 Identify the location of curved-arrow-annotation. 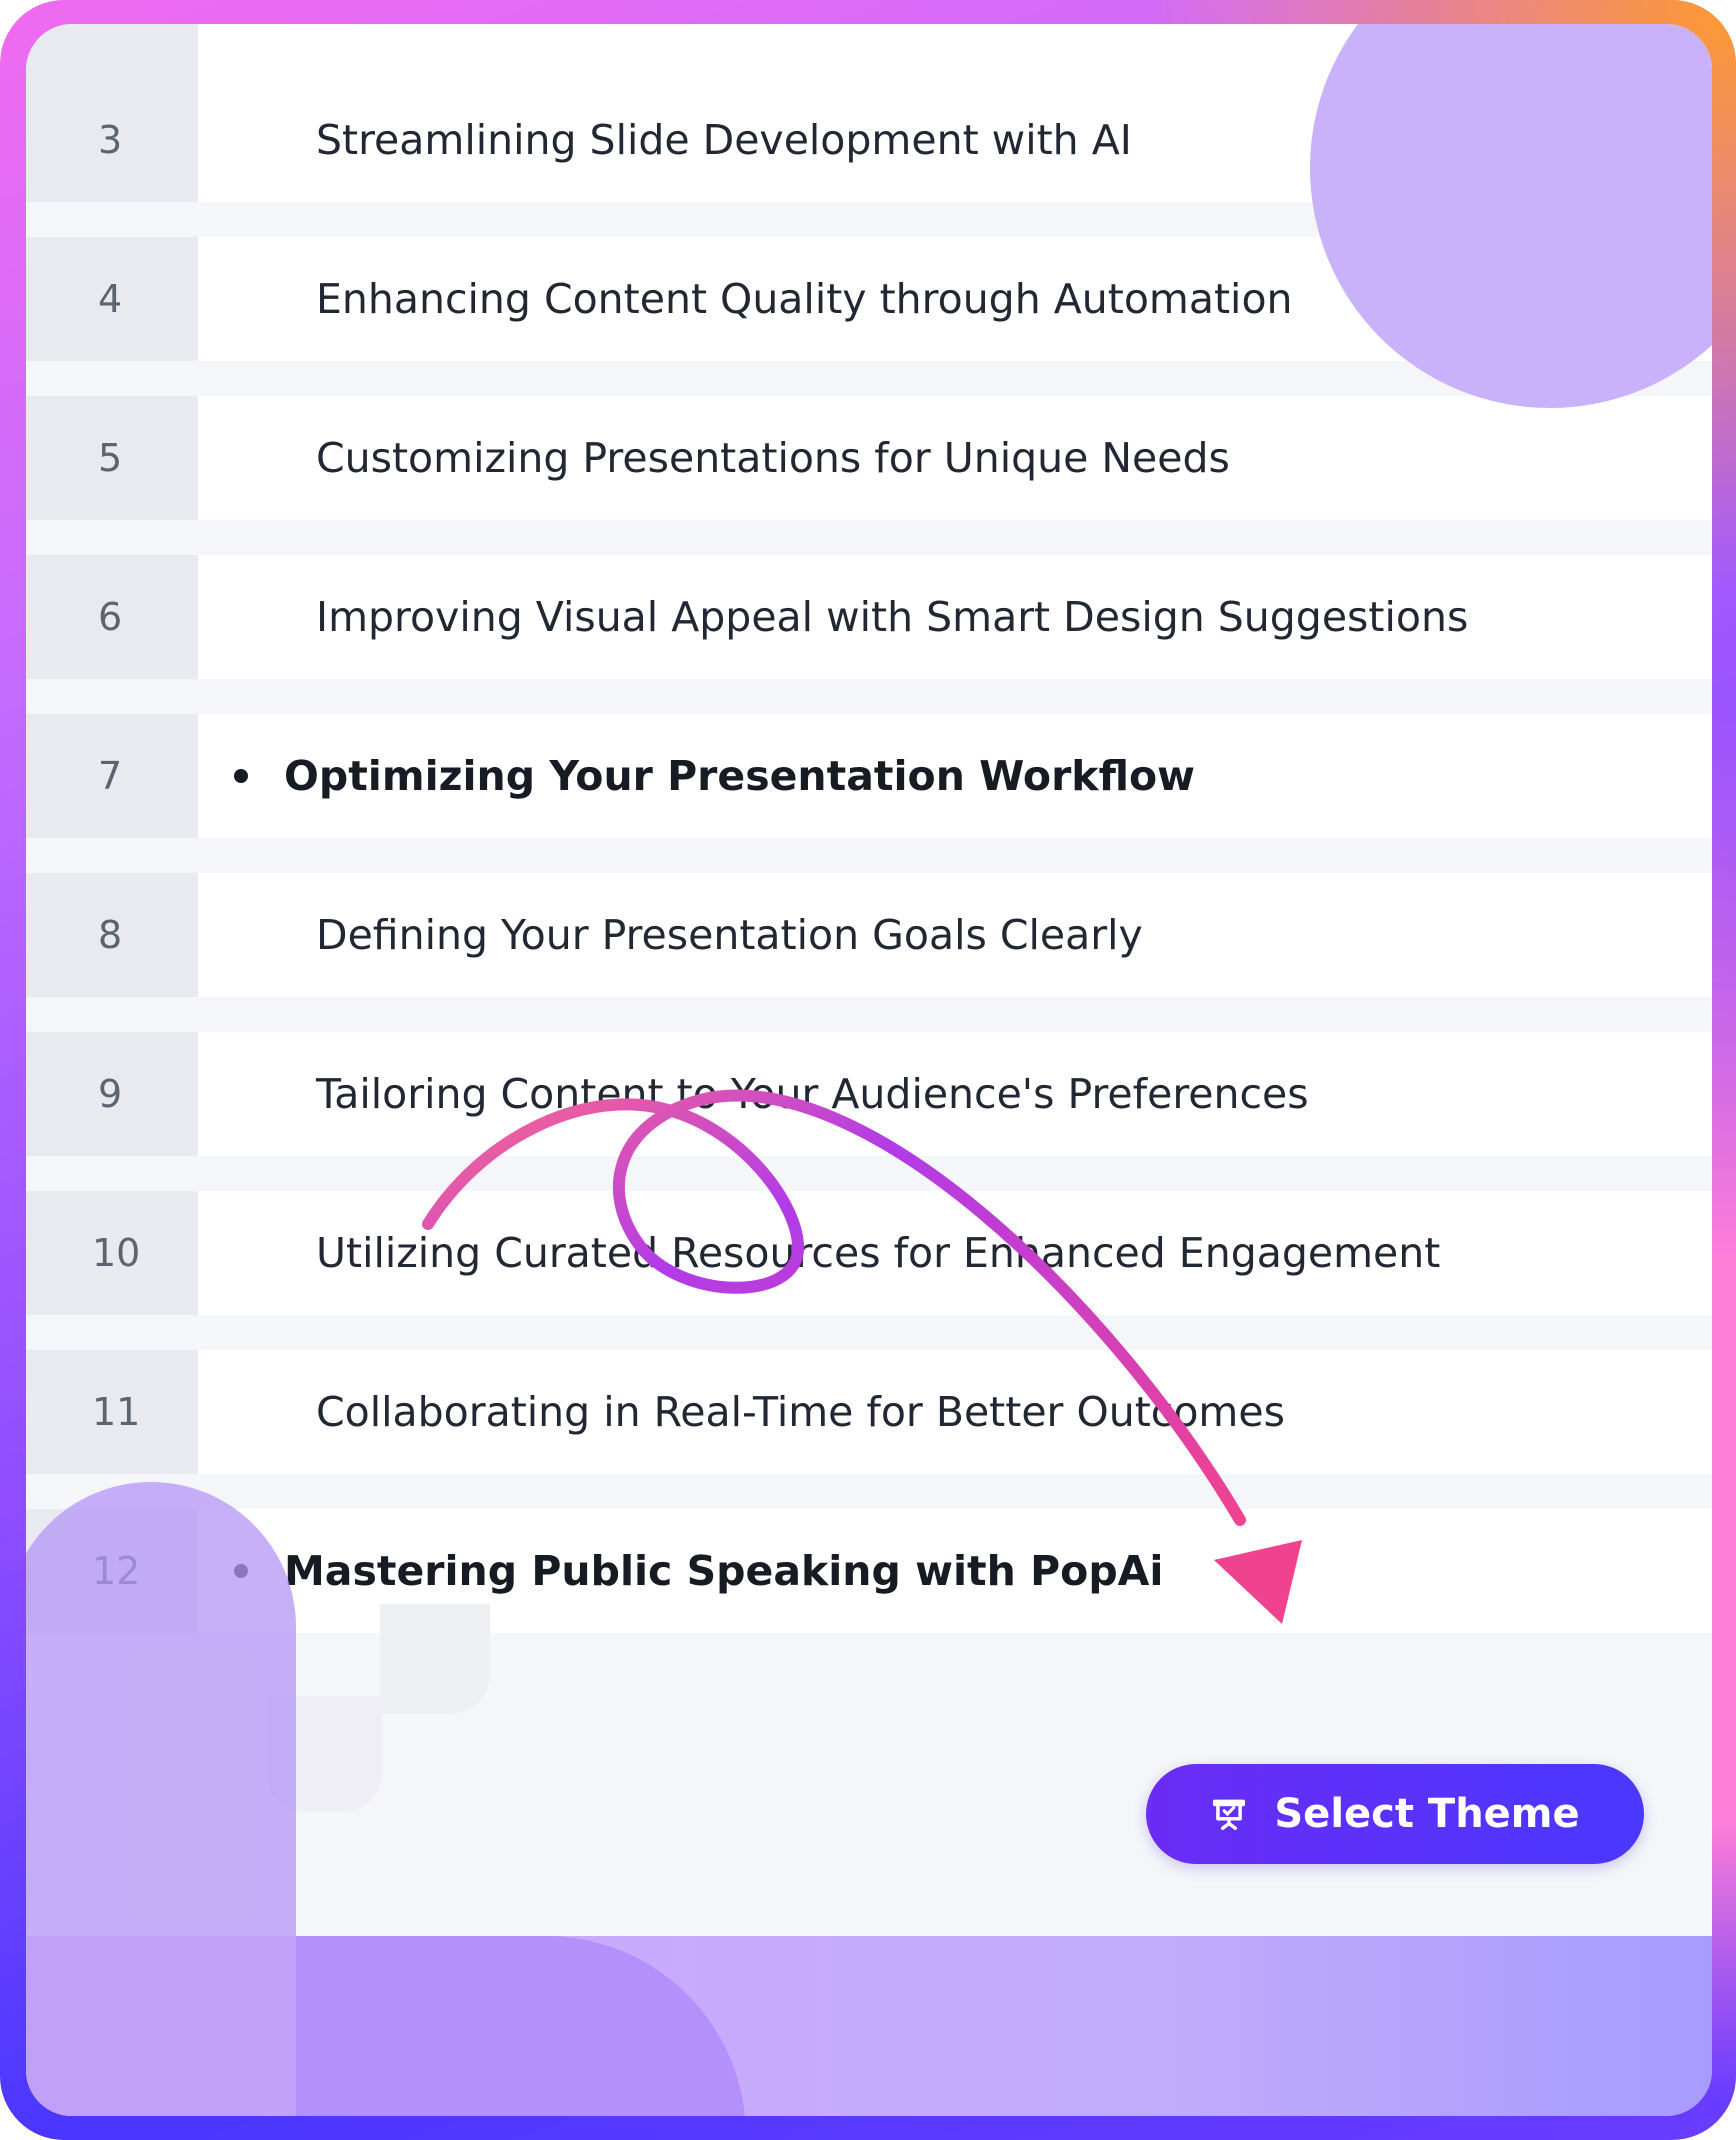
(862, 1356).